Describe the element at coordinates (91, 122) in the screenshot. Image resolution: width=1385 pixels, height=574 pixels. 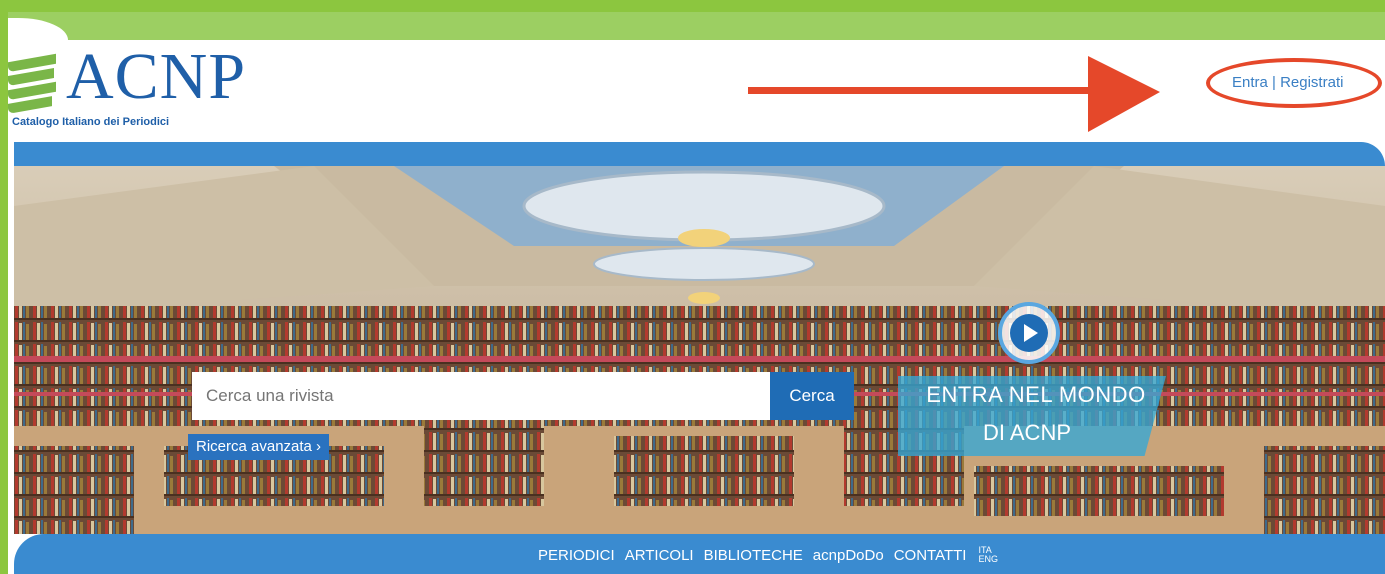
I see `logo-subtitle: Catalogo Italiano dei Periodici` at that location.